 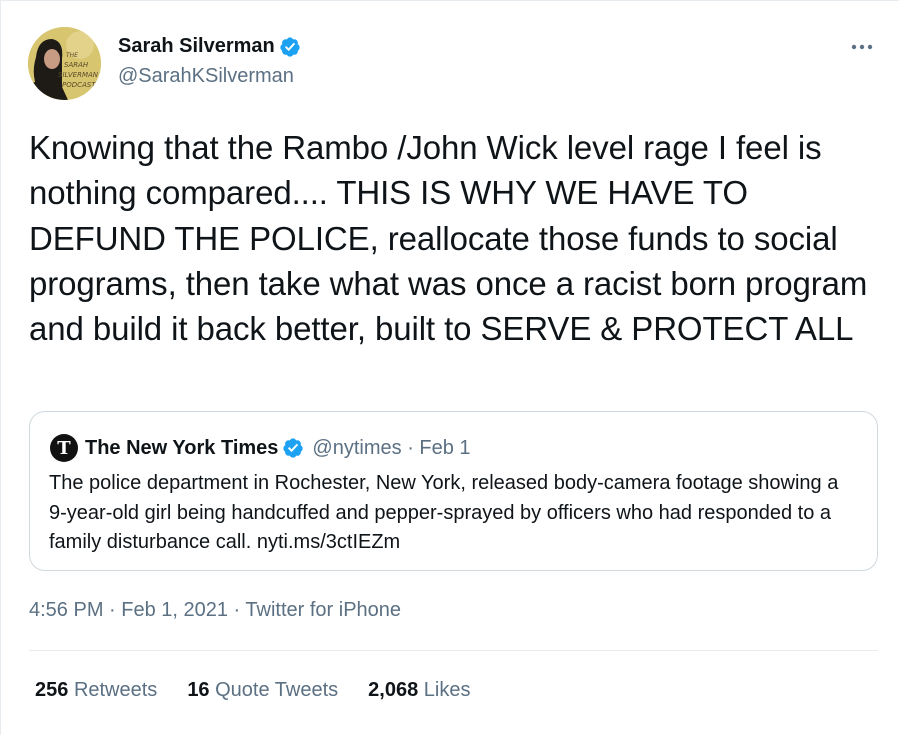 What do you see at coordinates (78, 75) in the screenshot?
I see `svg-text: SILVERMAN` at bounding box center [78, 75].